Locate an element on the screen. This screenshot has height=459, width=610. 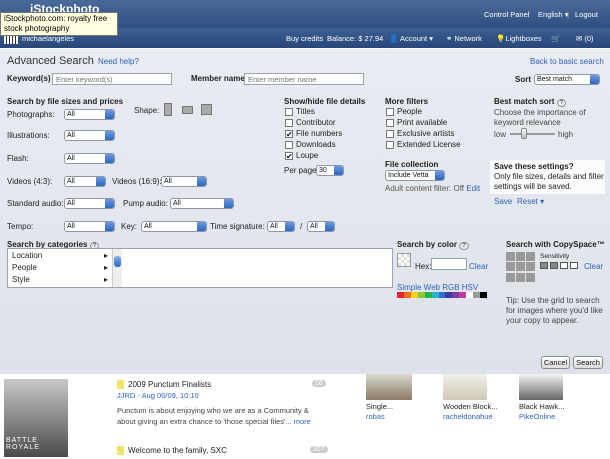
sensitivity-selector is located at coordinates (561, 266).